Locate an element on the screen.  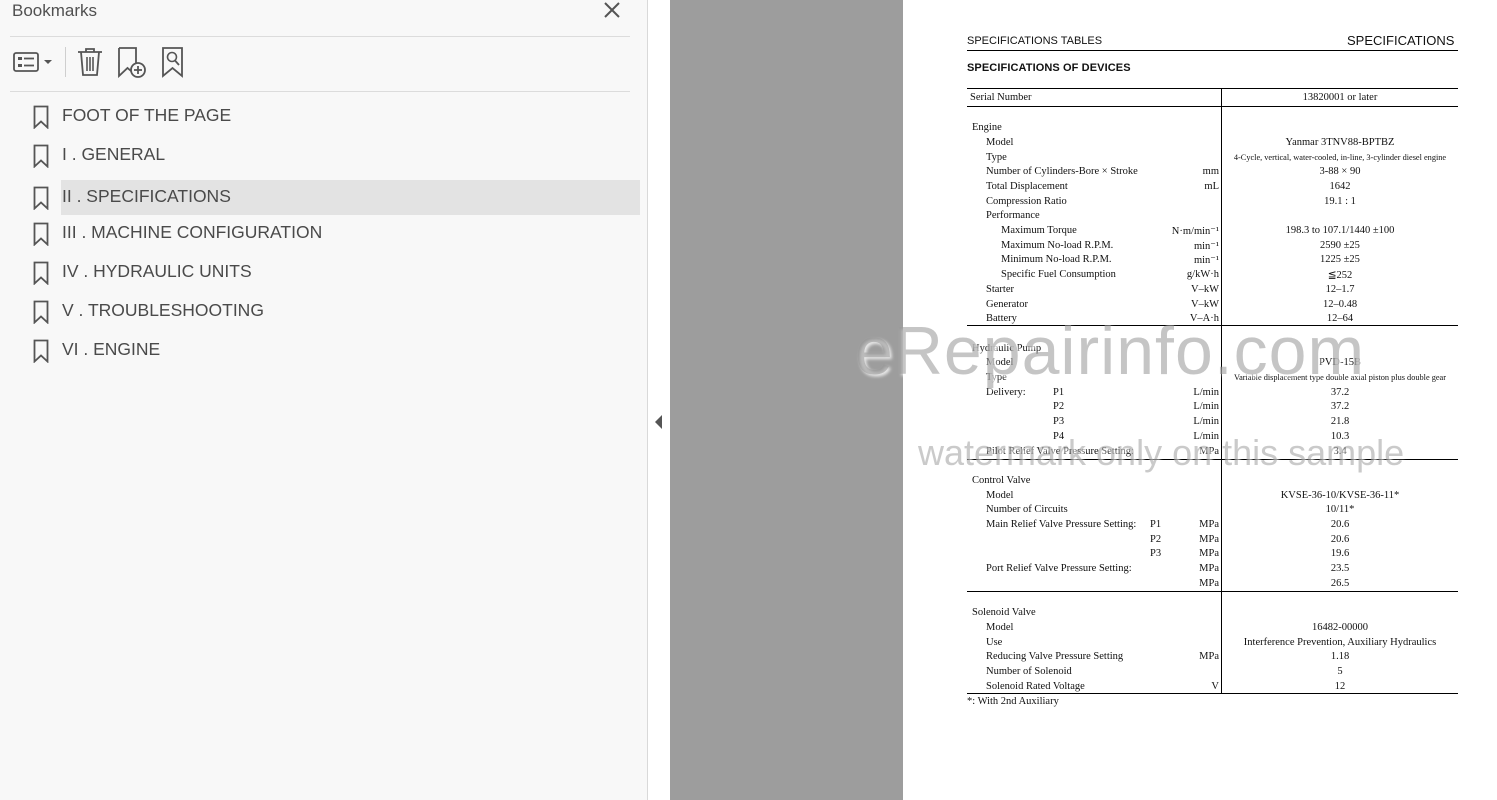
table-row: P3 L/min 21.8 is located at coordinates (1201, 421).